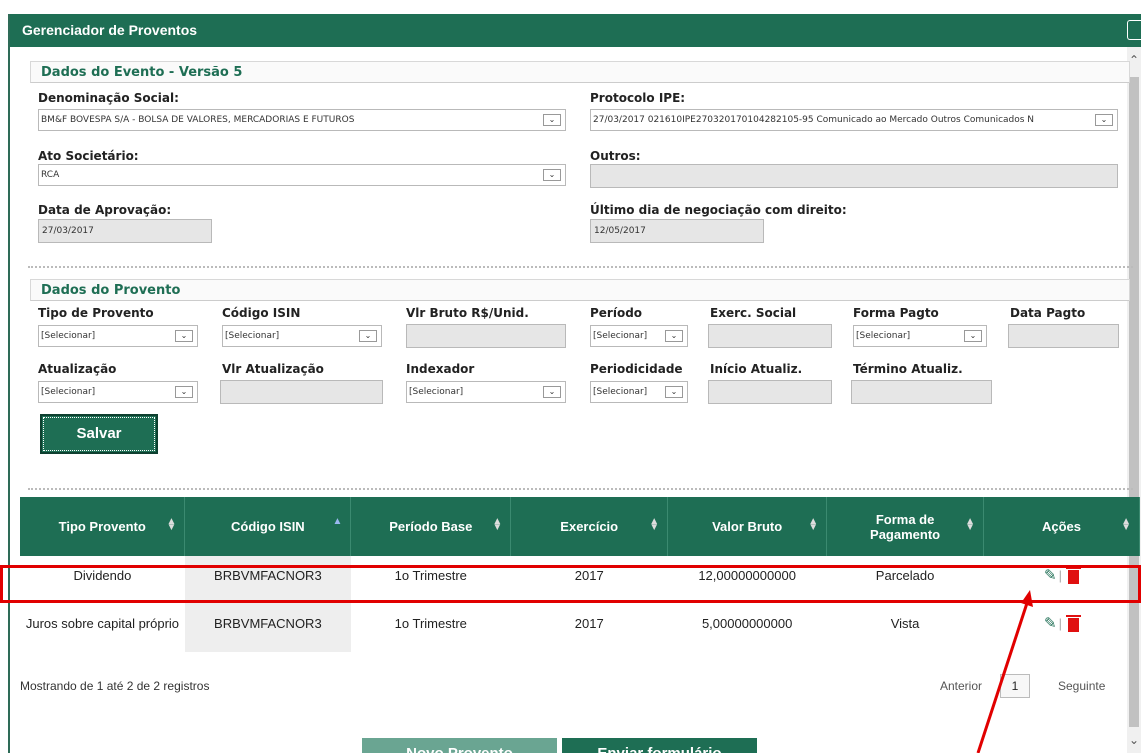 The image size is (1141, 753). What do you see at coordinates (770, 336) in the screenshot?
I see `exerc-social-field` at bounding box center [770, 336].